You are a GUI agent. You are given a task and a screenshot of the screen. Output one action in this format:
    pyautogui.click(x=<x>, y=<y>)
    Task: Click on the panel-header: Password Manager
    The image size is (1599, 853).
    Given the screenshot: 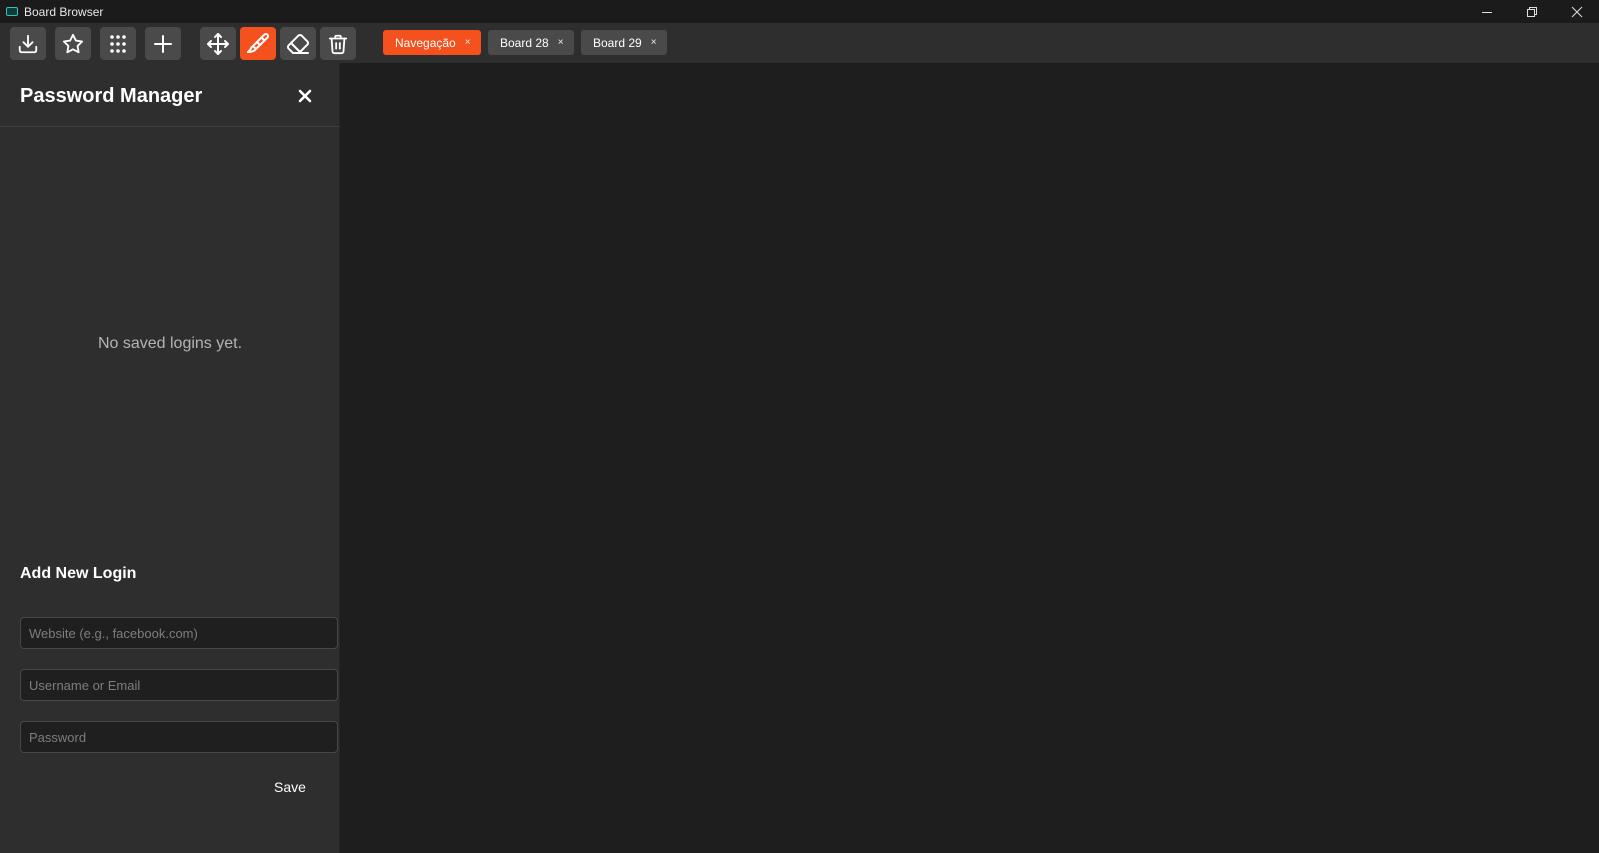 What is the action you would take?
    pyautogui.click(x=170, y=95)
    